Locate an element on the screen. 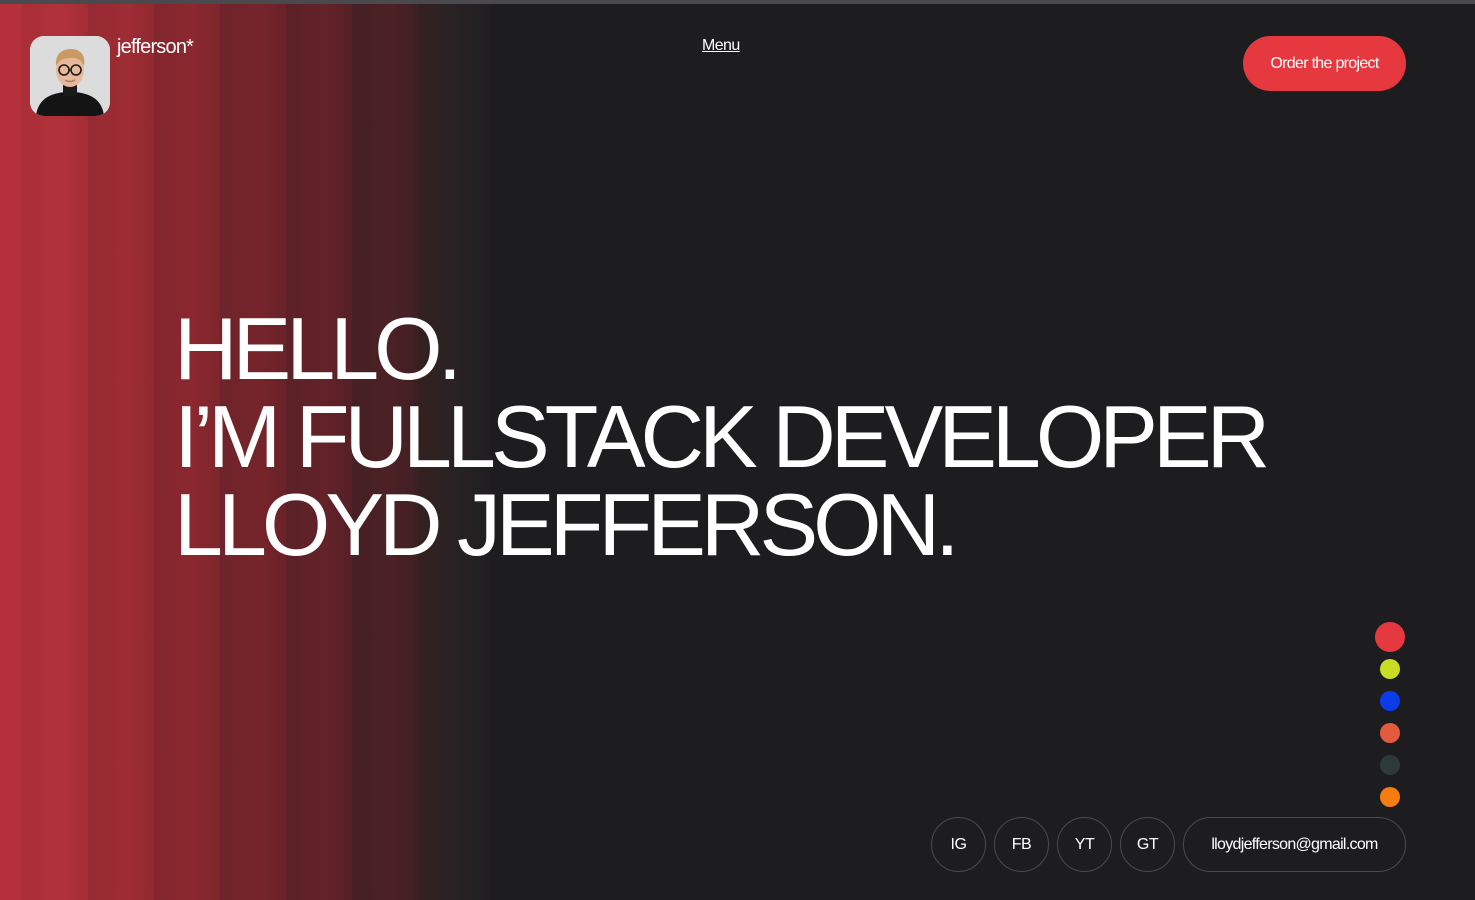 The height and width of the screenshot is (900, 1475). instagram-link: IG is located at coordinates (958, 844).